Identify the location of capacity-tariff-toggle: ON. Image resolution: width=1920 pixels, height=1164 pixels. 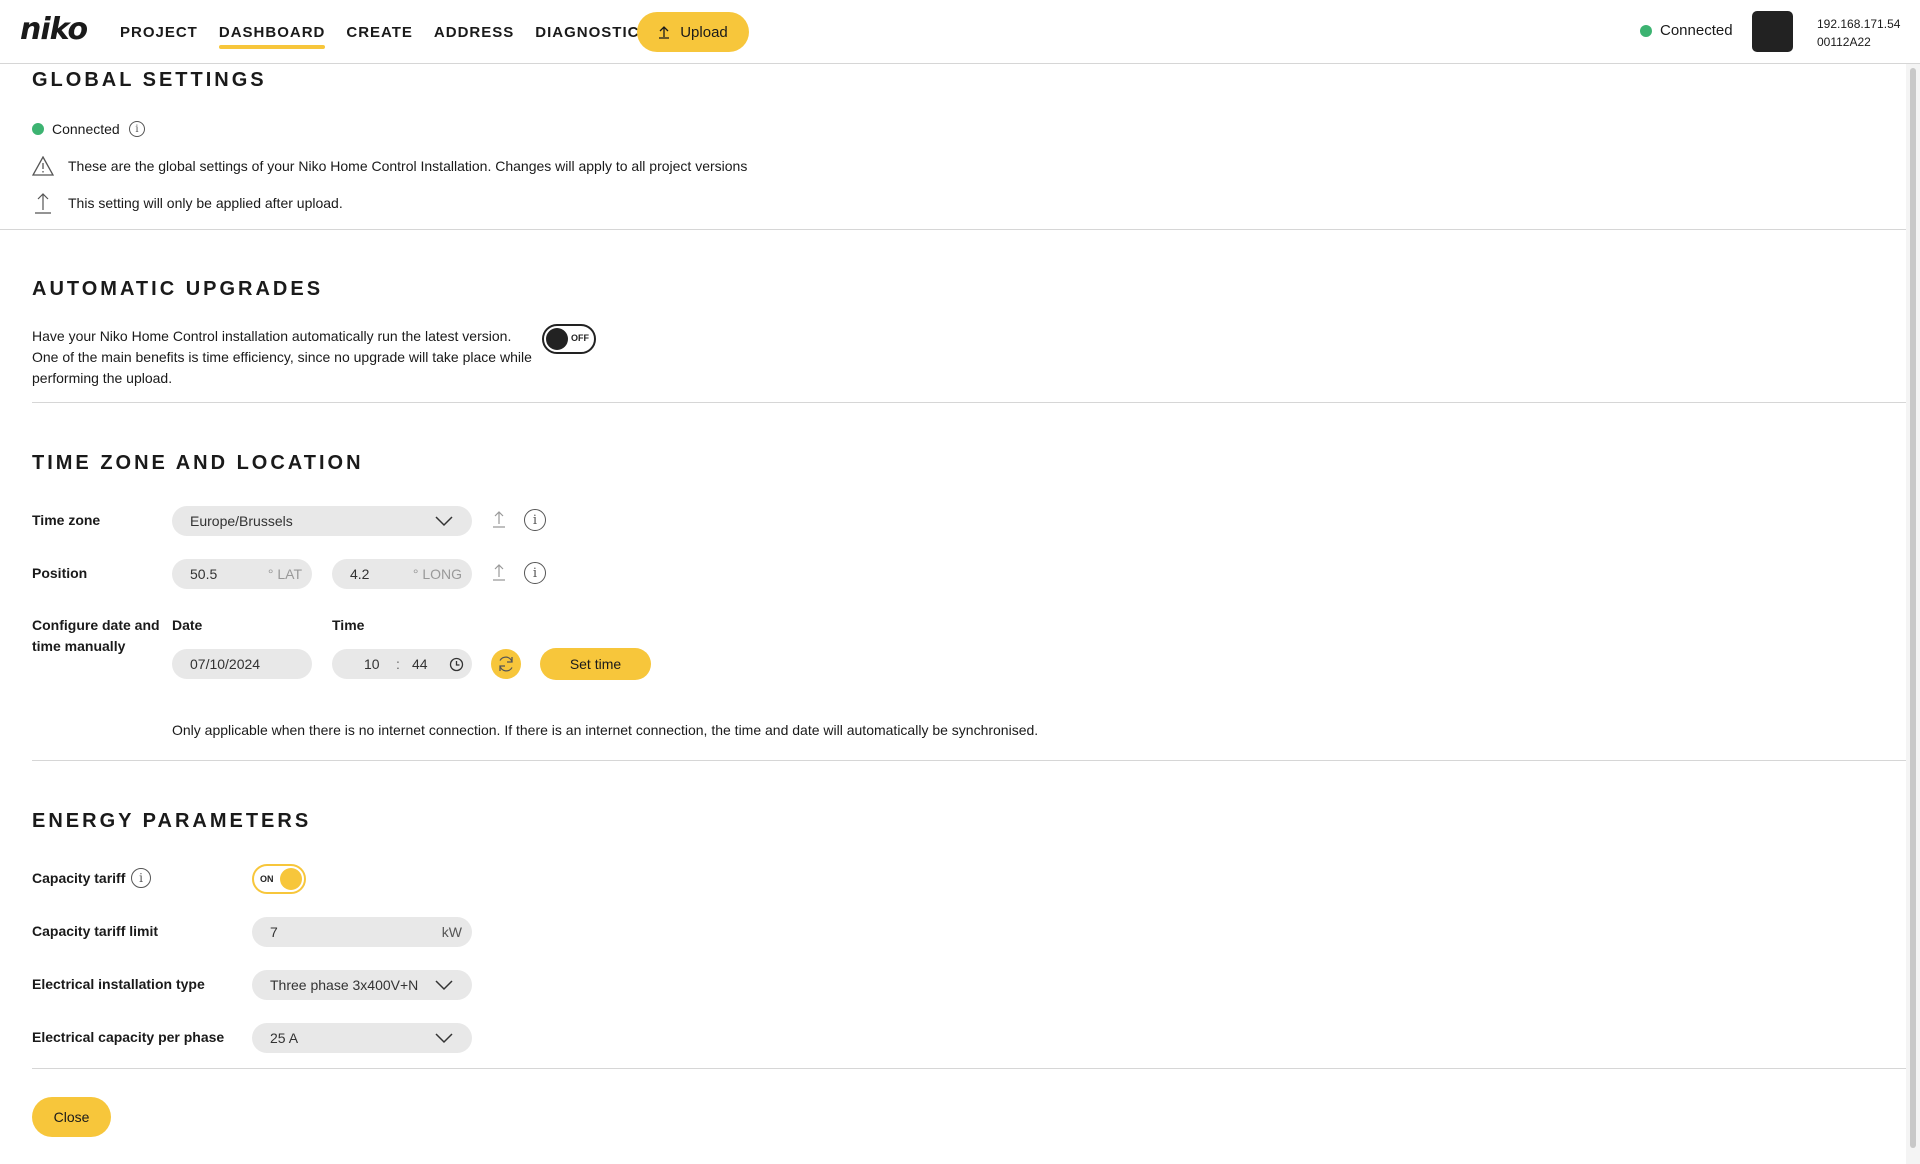
(279, 879).